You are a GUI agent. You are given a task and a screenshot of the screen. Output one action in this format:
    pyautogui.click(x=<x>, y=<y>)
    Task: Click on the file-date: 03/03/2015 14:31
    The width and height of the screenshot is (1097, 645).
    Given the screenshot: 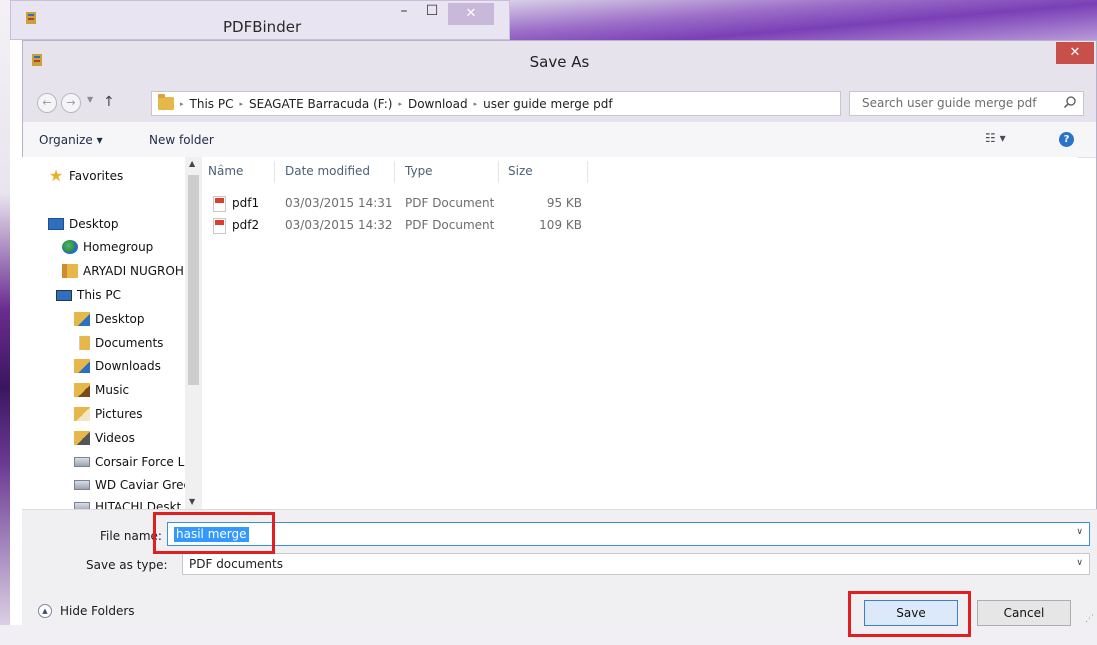 What is the action you would take?
    pyautogui.click(x=339, y=203)
    